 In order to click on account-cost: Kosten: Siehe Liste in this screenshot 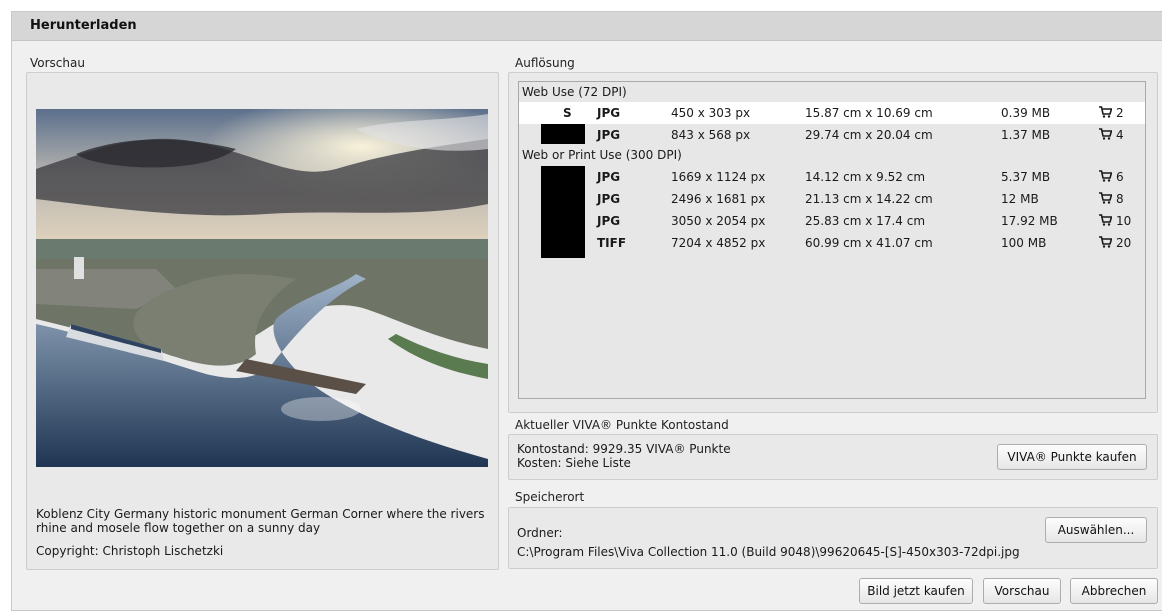, I will do `click(574, 463)`.